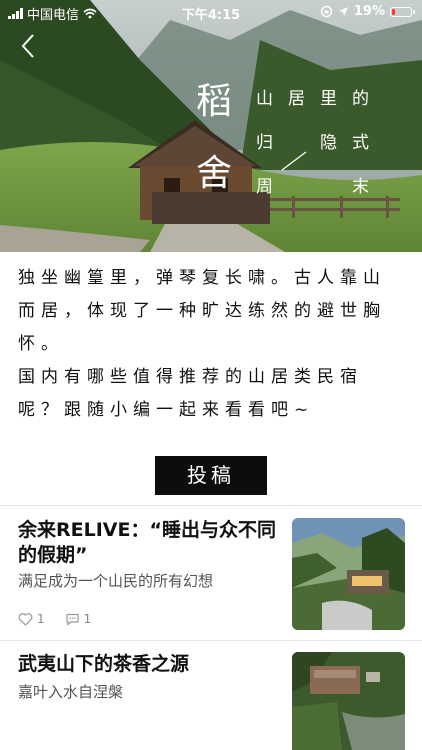 The height and width of the screenshot is (750, 422). Describe the element at coordinates (402, 11) in the screenshot. I see `battery-icon` at that location.